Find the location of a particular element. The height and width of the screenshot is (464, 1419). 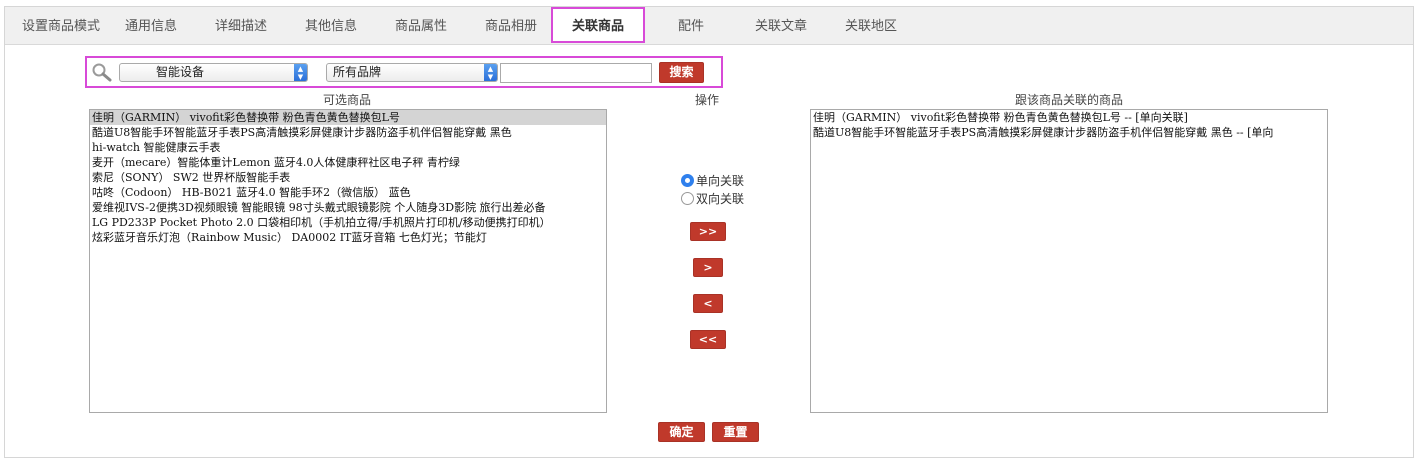

tab-product-mode: 设置商品模式 is located at coordinates (61, 26).